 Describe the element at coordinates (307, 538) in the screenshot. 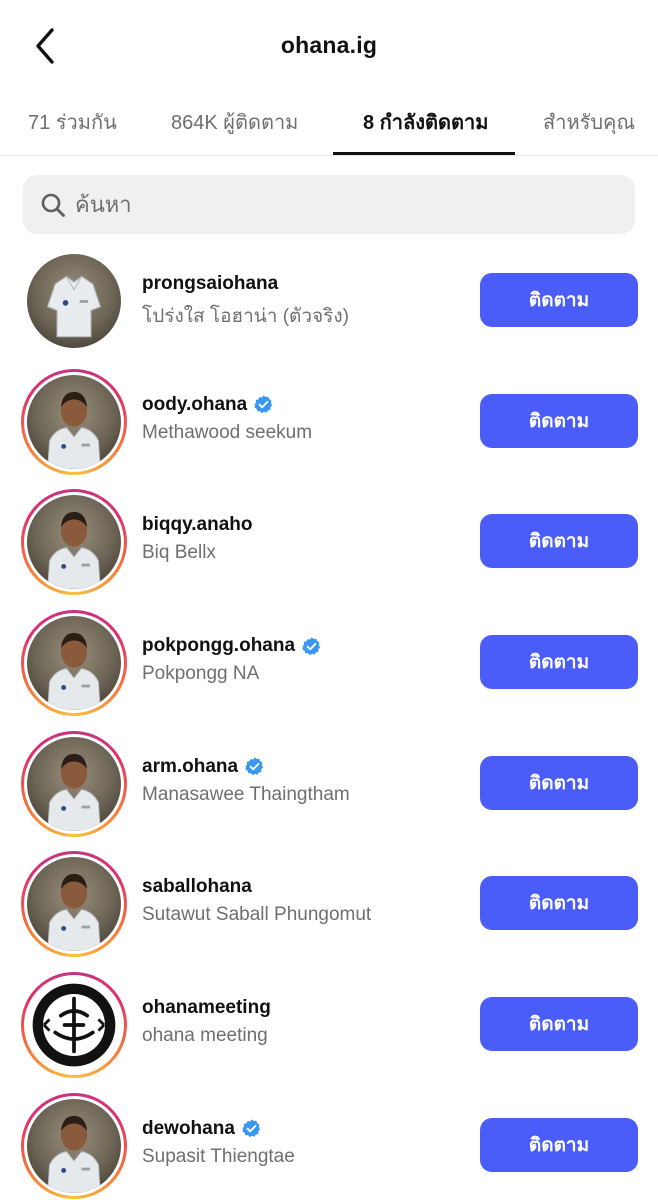

I see `user-info: biqqy.anaho Biq Bellx` at that location.